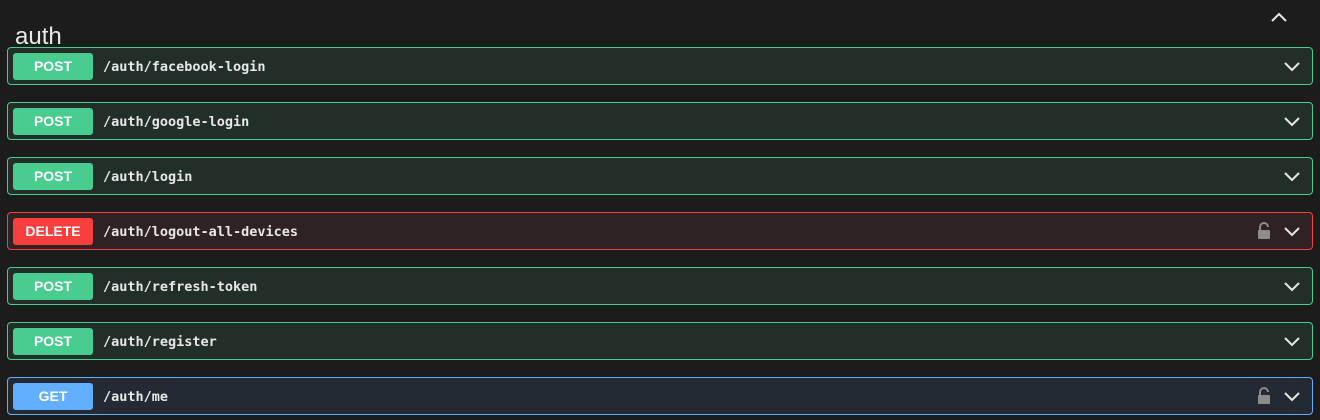 This screenshot has height=420, width=1320. I want to click on operation-row: DELETE /auth/logout-all-devices, so click(660, 231).